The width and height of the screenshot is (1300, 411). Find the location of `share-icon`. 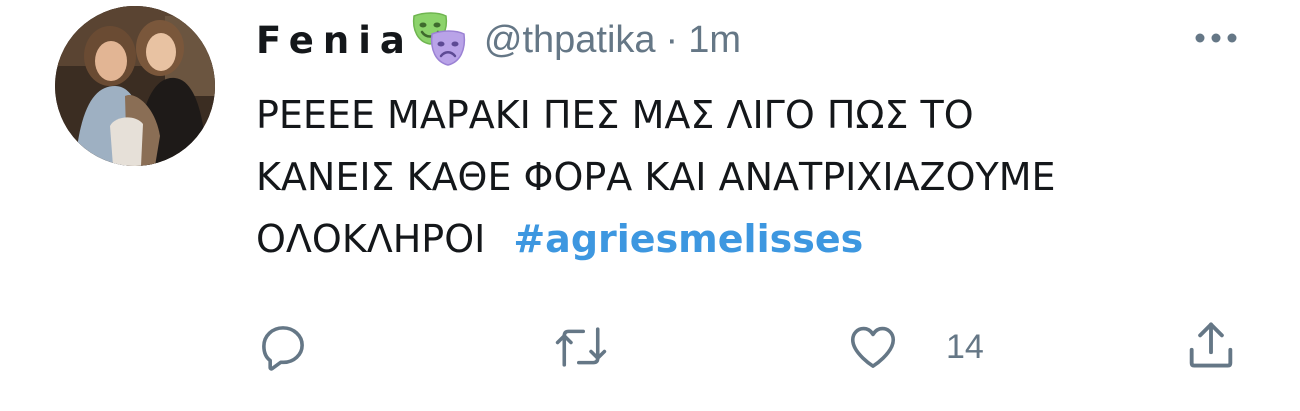

share-icon is located at coordinates (1211, 345).